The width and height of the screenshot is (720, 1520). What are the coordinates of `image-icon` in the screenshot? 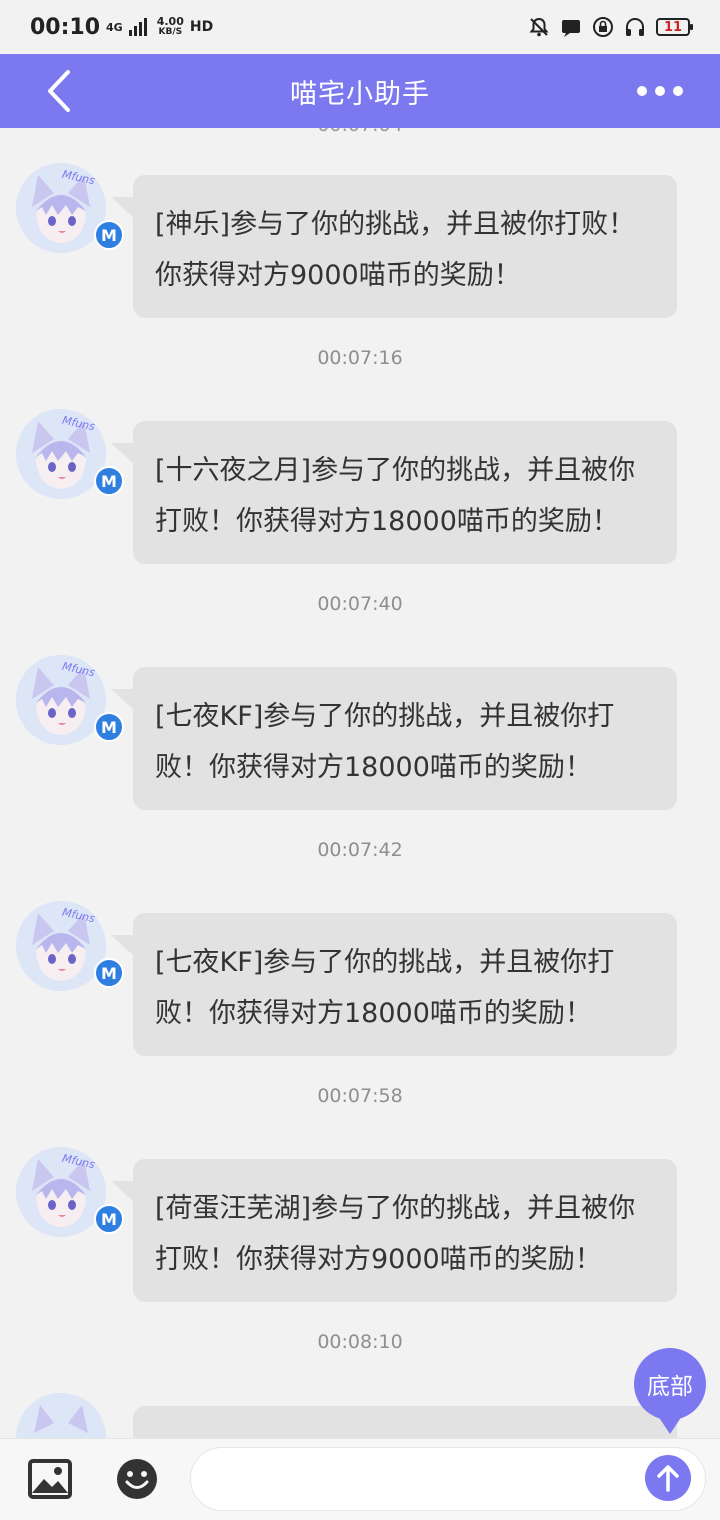 It's located at (50, 1479).